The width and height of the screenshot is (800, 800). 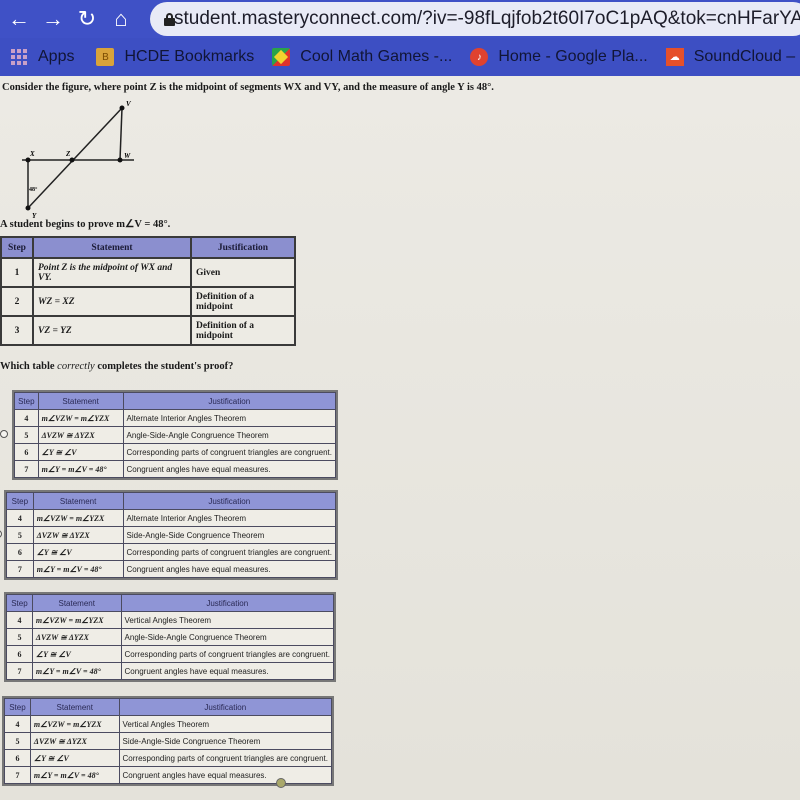 I want to click on back-button: ←, so click(x=19, y=19).